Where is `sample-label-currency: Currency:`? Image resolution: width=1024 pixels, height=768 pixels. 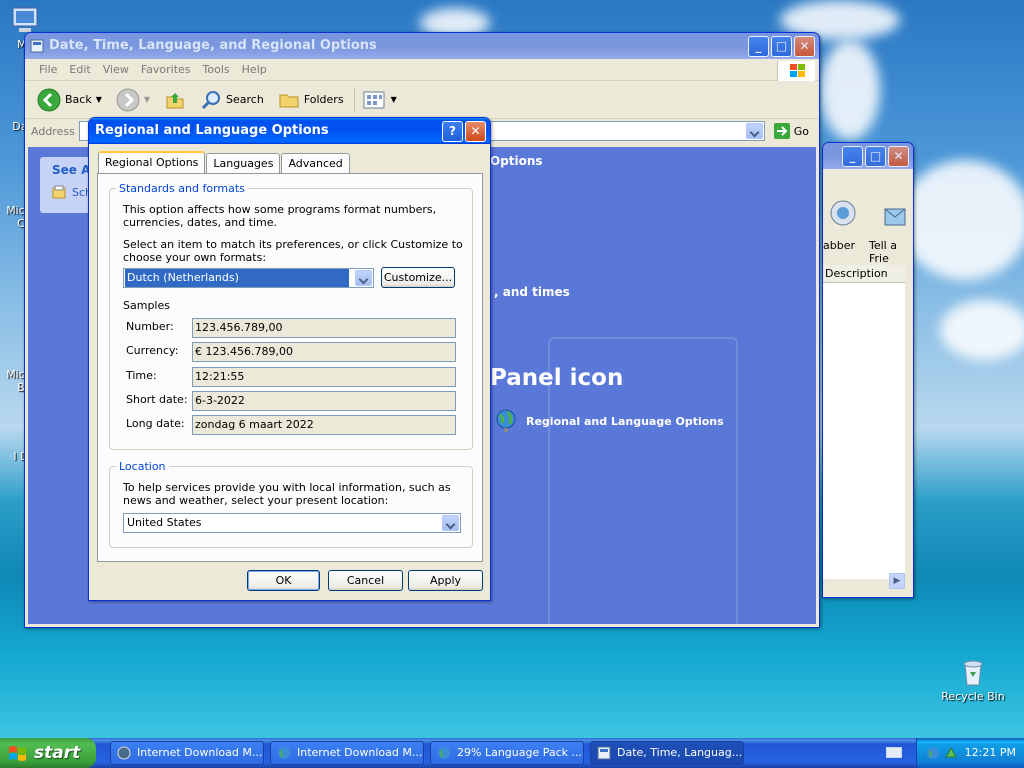 sample-label-currency: Currency: is located at coordinates (152, 350).